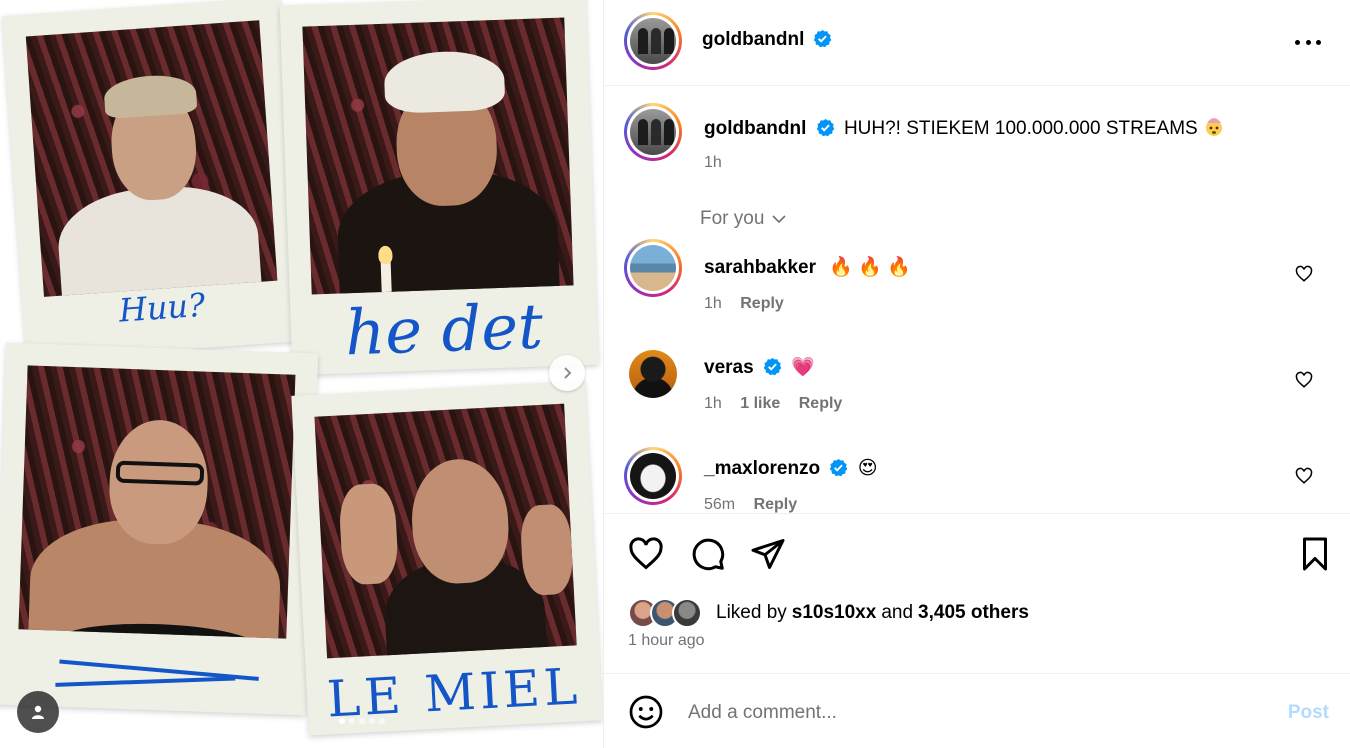 The image size is (1350, 748). What do you see at coordinates (760, 267) in the screenshot?
I see `comment-username: sarahbakker` at bounding box center [760, 267].